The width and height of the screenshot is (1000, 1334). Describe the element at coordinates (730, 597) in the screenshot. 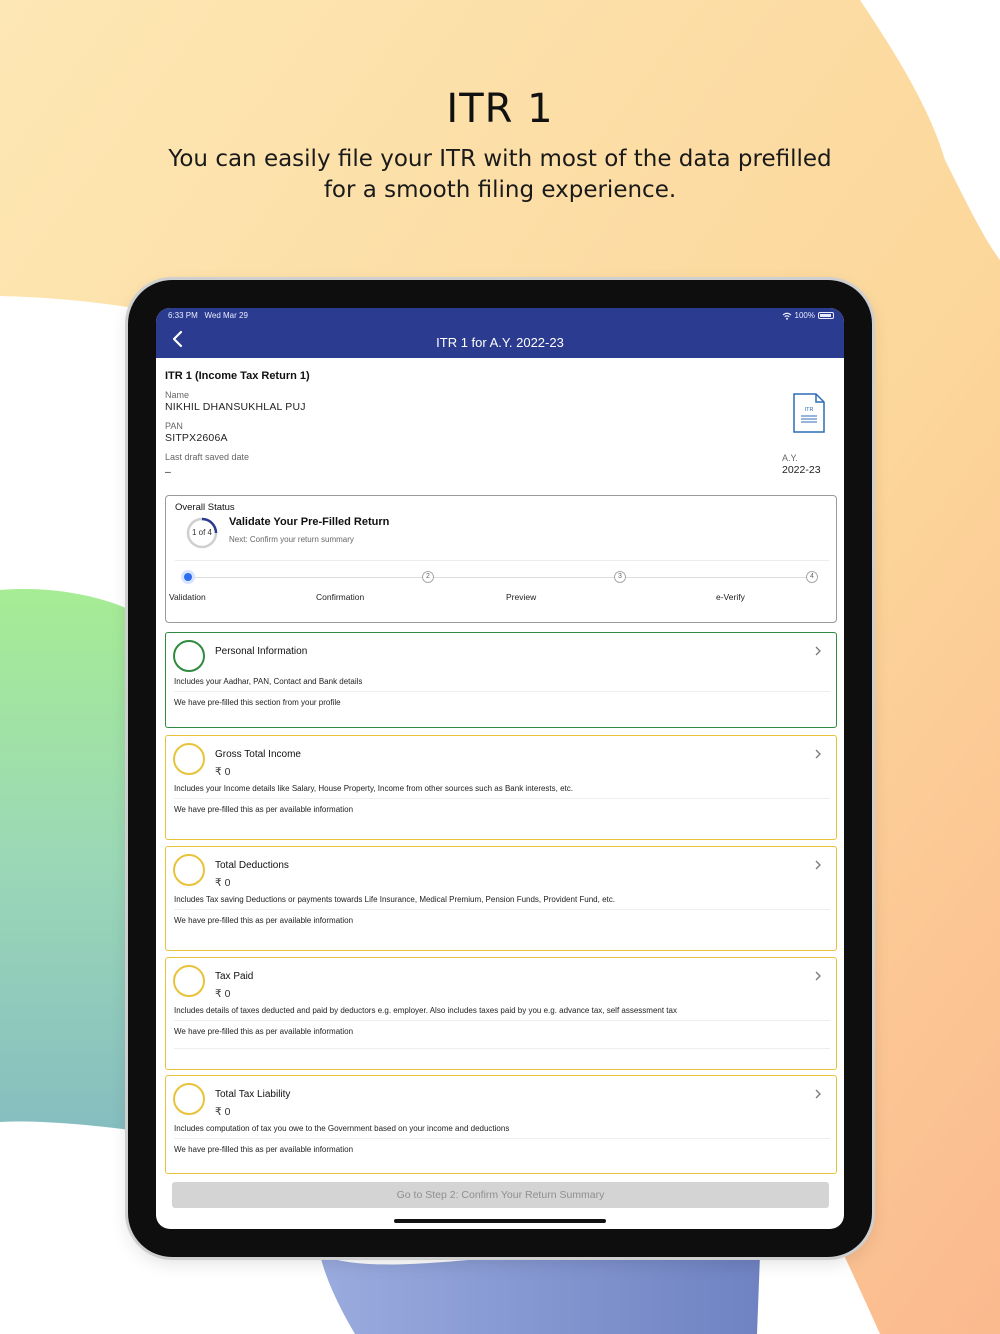

I see `step-label-everify: e-Verify` at that location.